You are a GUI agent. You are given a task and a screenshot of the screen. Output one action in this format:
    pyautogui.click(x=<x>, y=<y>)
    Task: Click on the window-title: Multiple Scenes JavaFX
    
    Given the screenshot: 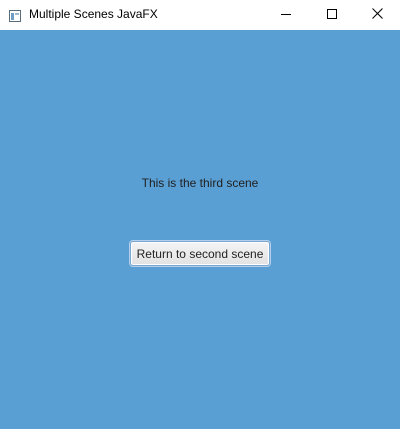 What is the action you would take?
    pyautogui.click(x=93, y=14)
    